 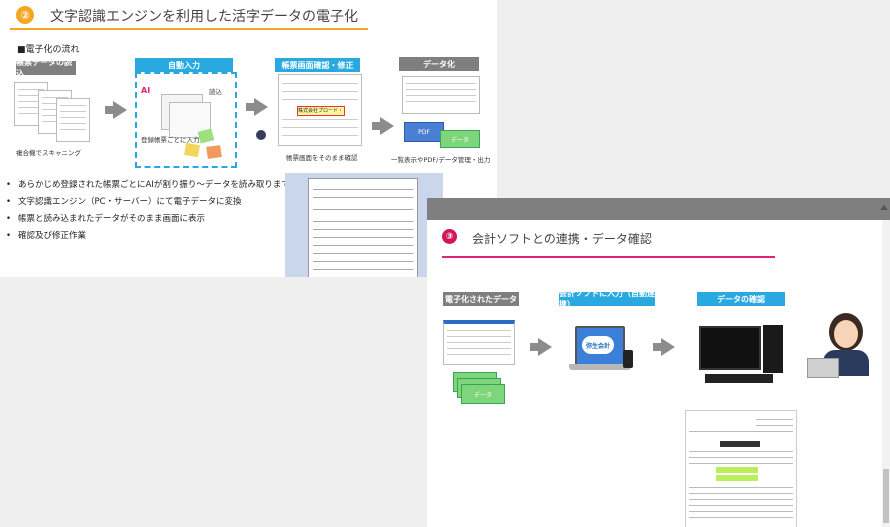 What do you see at coordinates (184, 65) in the screenshot?
I see `step-label-auto-input: 自動入力` at bounding box center [184, 65].